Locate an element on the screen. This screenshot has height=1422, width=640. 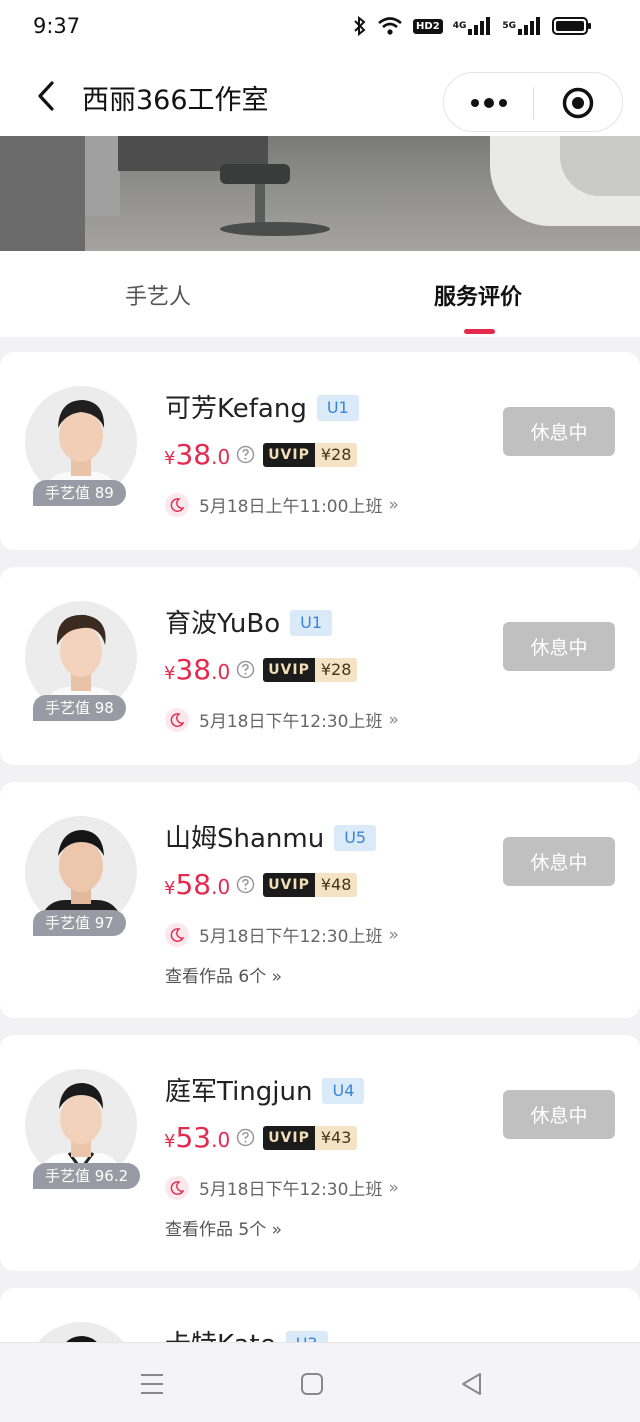
menu-button is located at coordinates (152, 1384).